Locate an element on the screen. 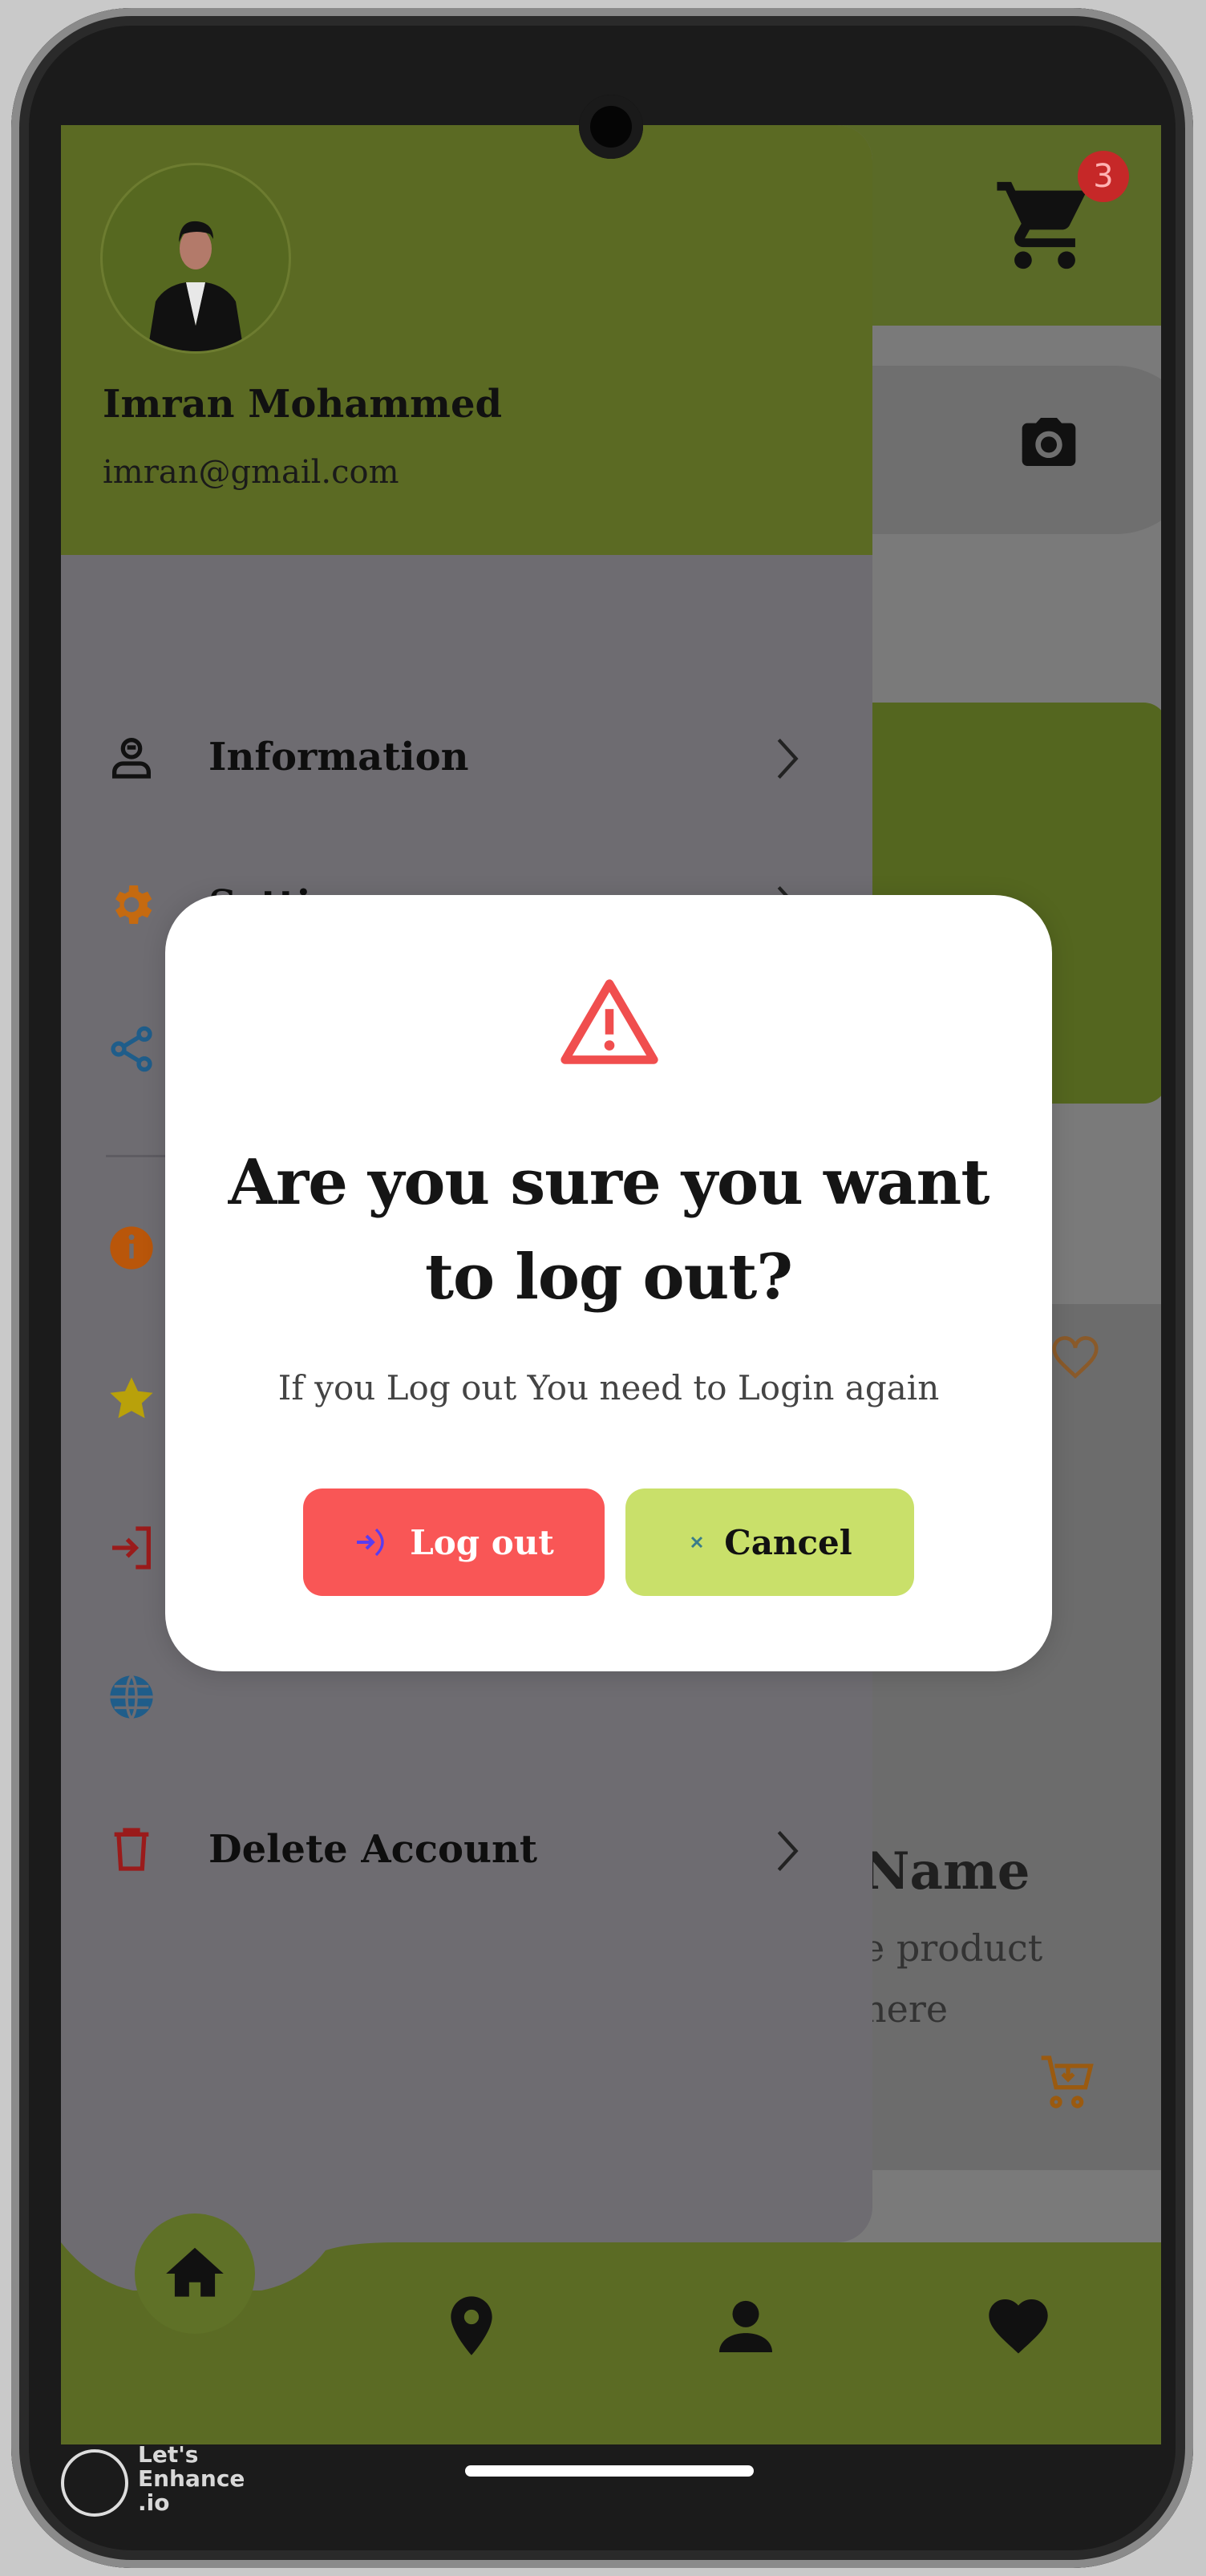 Image resolution: width=1206 pixels, height=2576 pixels. product-description: e product here is located at coordinates (1012, 1978).